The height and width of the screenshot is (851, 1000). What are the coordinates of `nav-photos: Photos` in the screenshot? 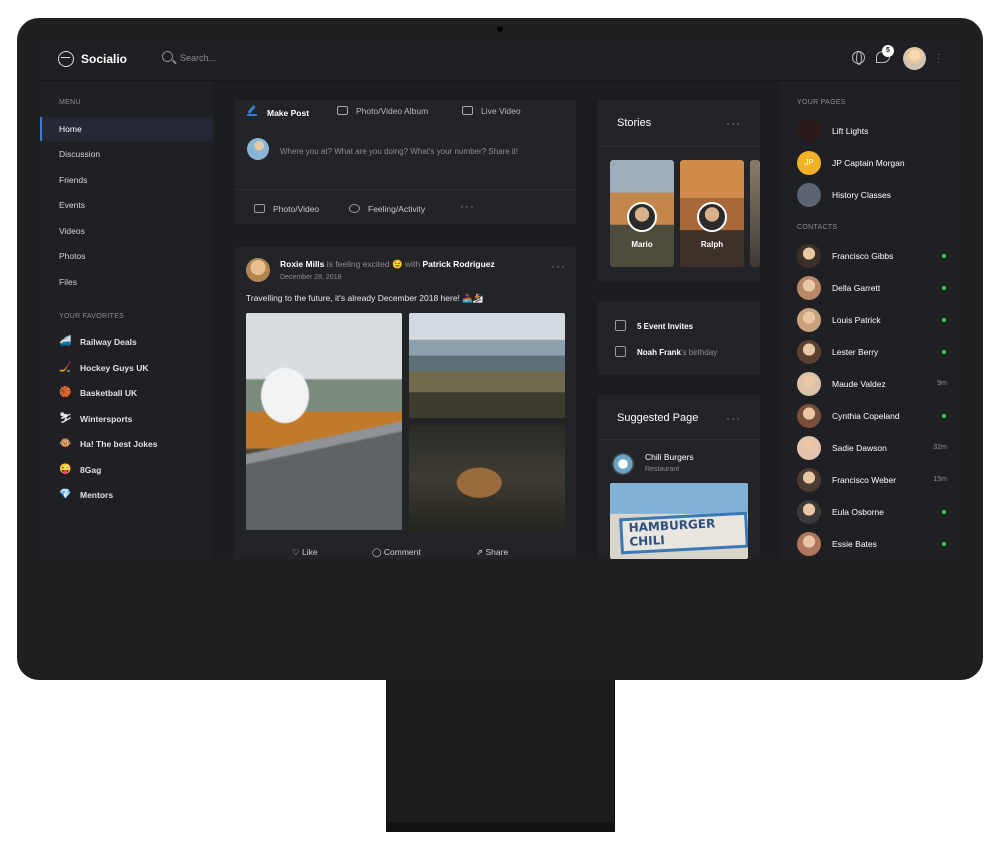 It's located at (126, 256).